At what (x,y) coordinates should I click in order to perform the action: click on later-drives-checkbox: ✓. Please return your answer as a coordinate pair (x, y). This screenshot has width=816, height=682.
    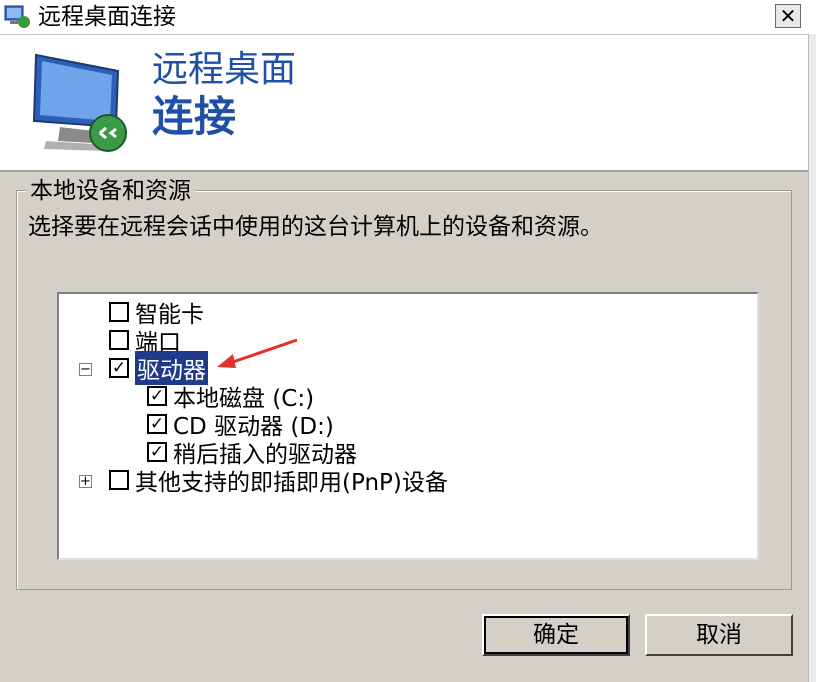
    Looking at the image, I should click on (157, 452).